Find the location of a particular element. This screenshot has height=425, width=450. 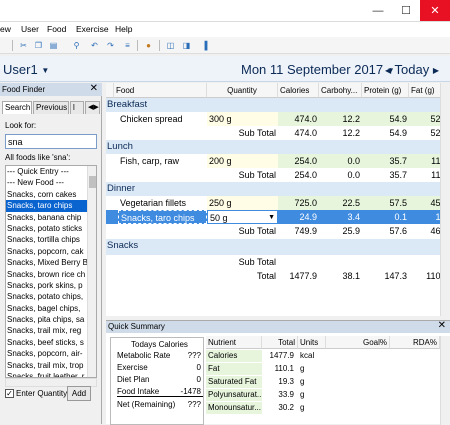

next-day-icon: ▶ is located at coordinates (436, 70).